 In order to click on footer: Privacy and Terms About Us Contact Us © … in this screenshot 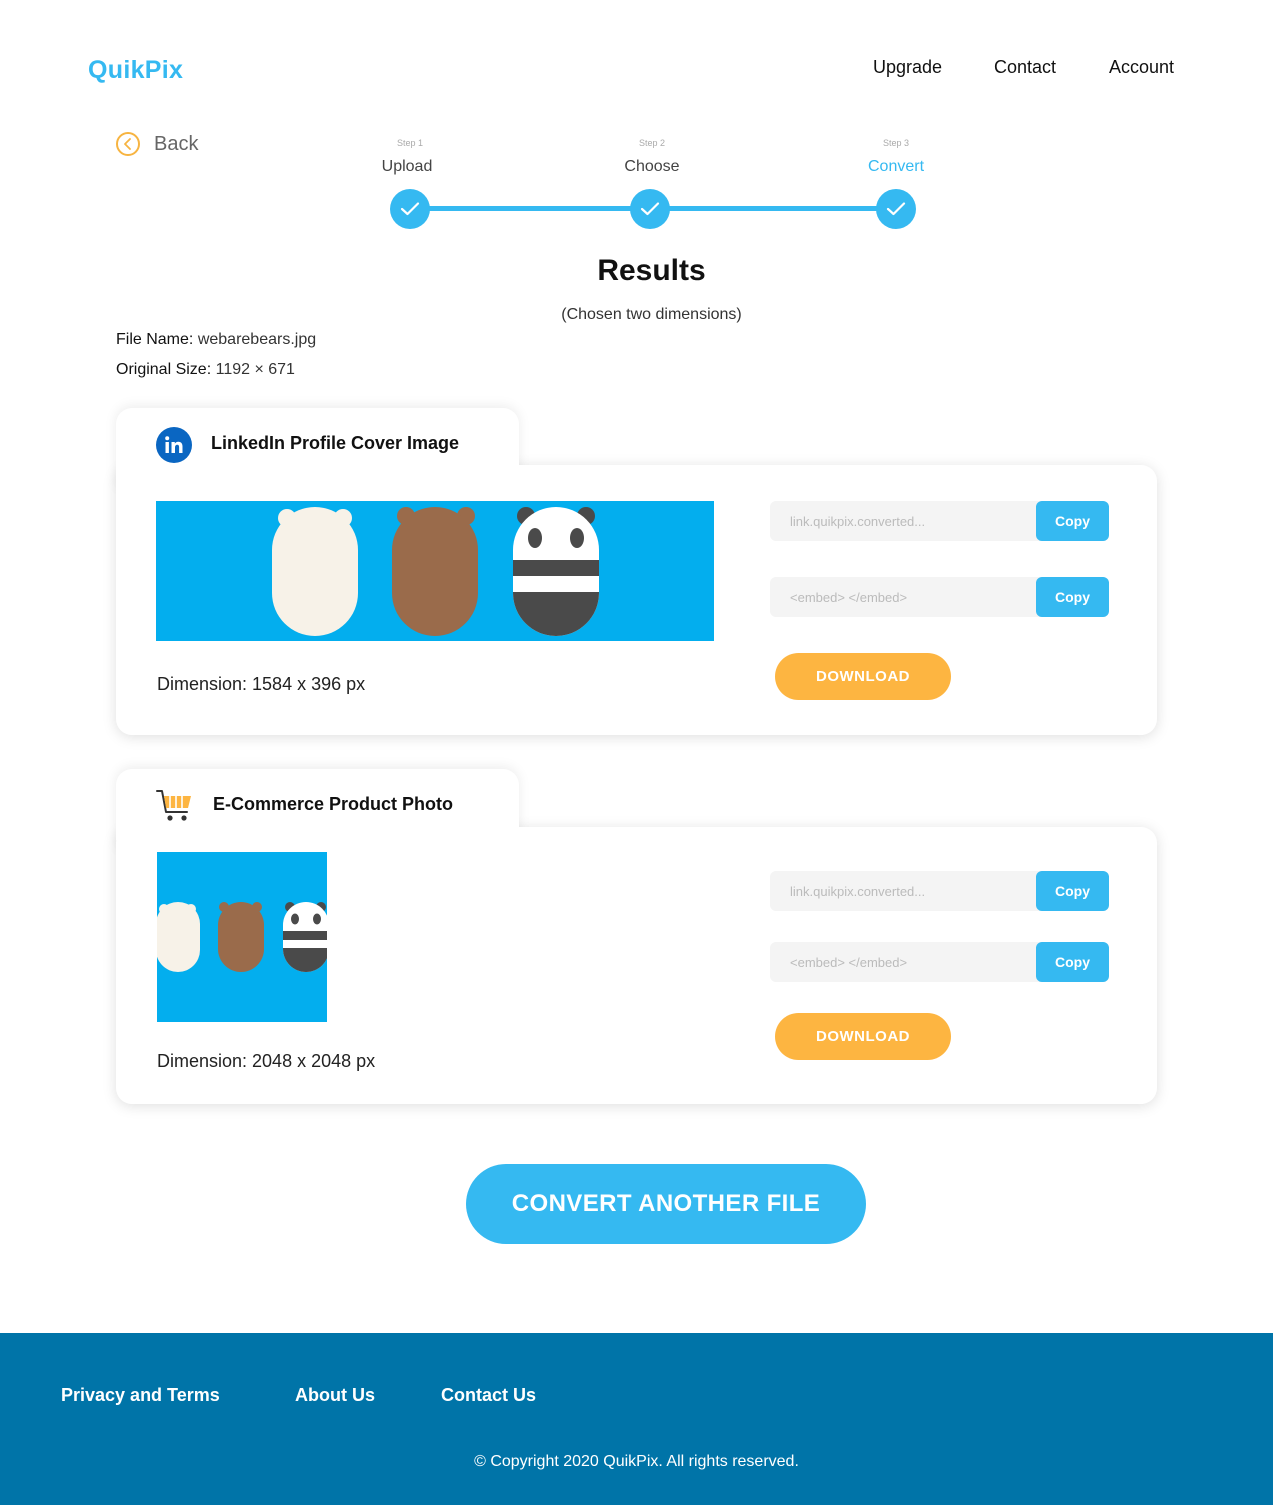, I will do `click(636, 1419)`.